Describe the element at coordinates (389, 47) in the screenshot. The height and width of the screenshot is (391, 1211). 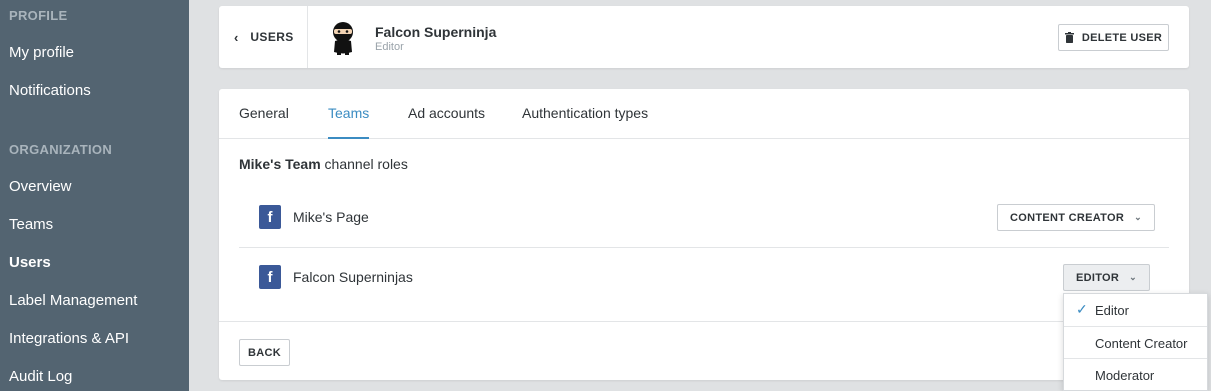
I see `user-role: Editor` at that location.